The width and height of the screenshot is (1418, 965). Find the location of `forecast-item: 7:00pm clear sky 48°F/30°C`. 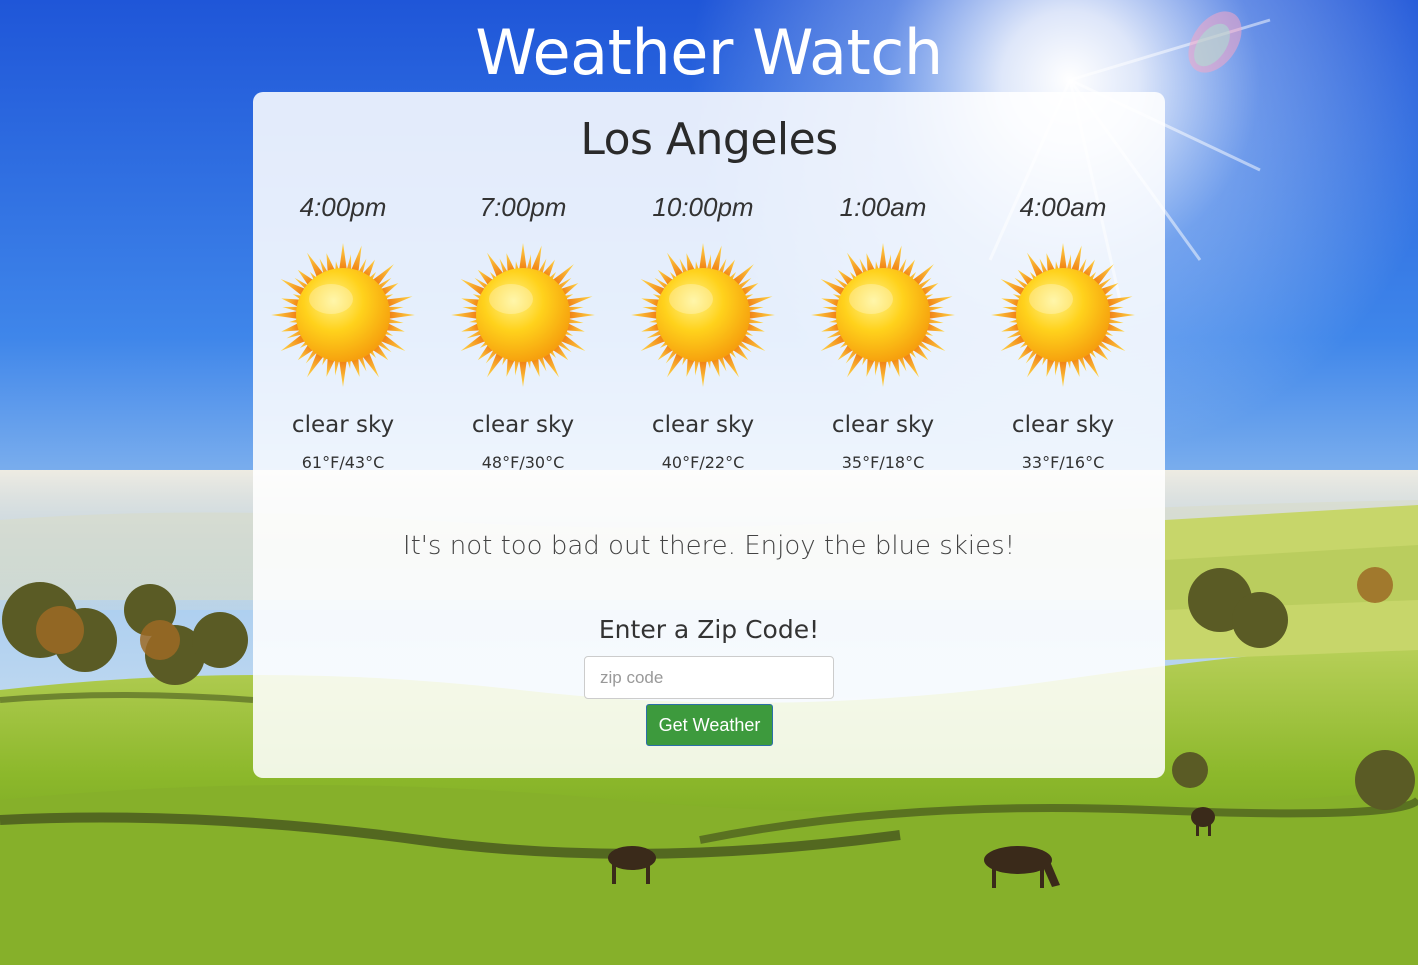

forecast-item: 7:00pm clear sky 48°F/30°C is located at coordinates (523, 339).